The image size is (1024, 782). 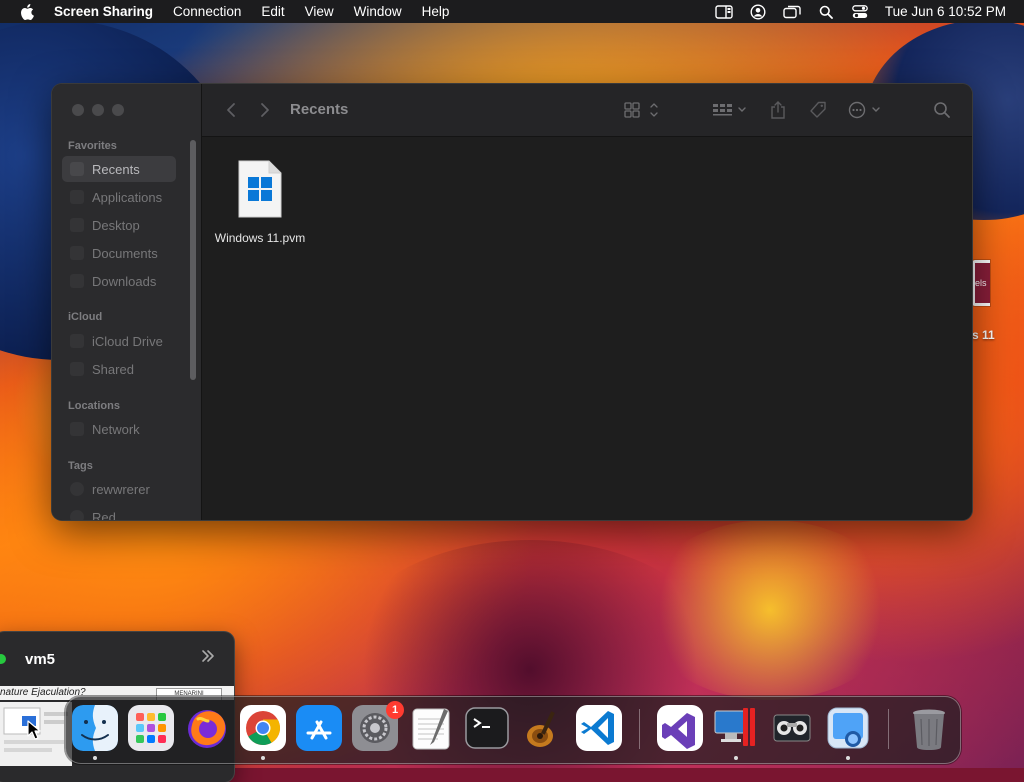 What do you see at coordinates (818, 110) in the screenshot?
I see `tag-icon` at bounding box center [818, 110].